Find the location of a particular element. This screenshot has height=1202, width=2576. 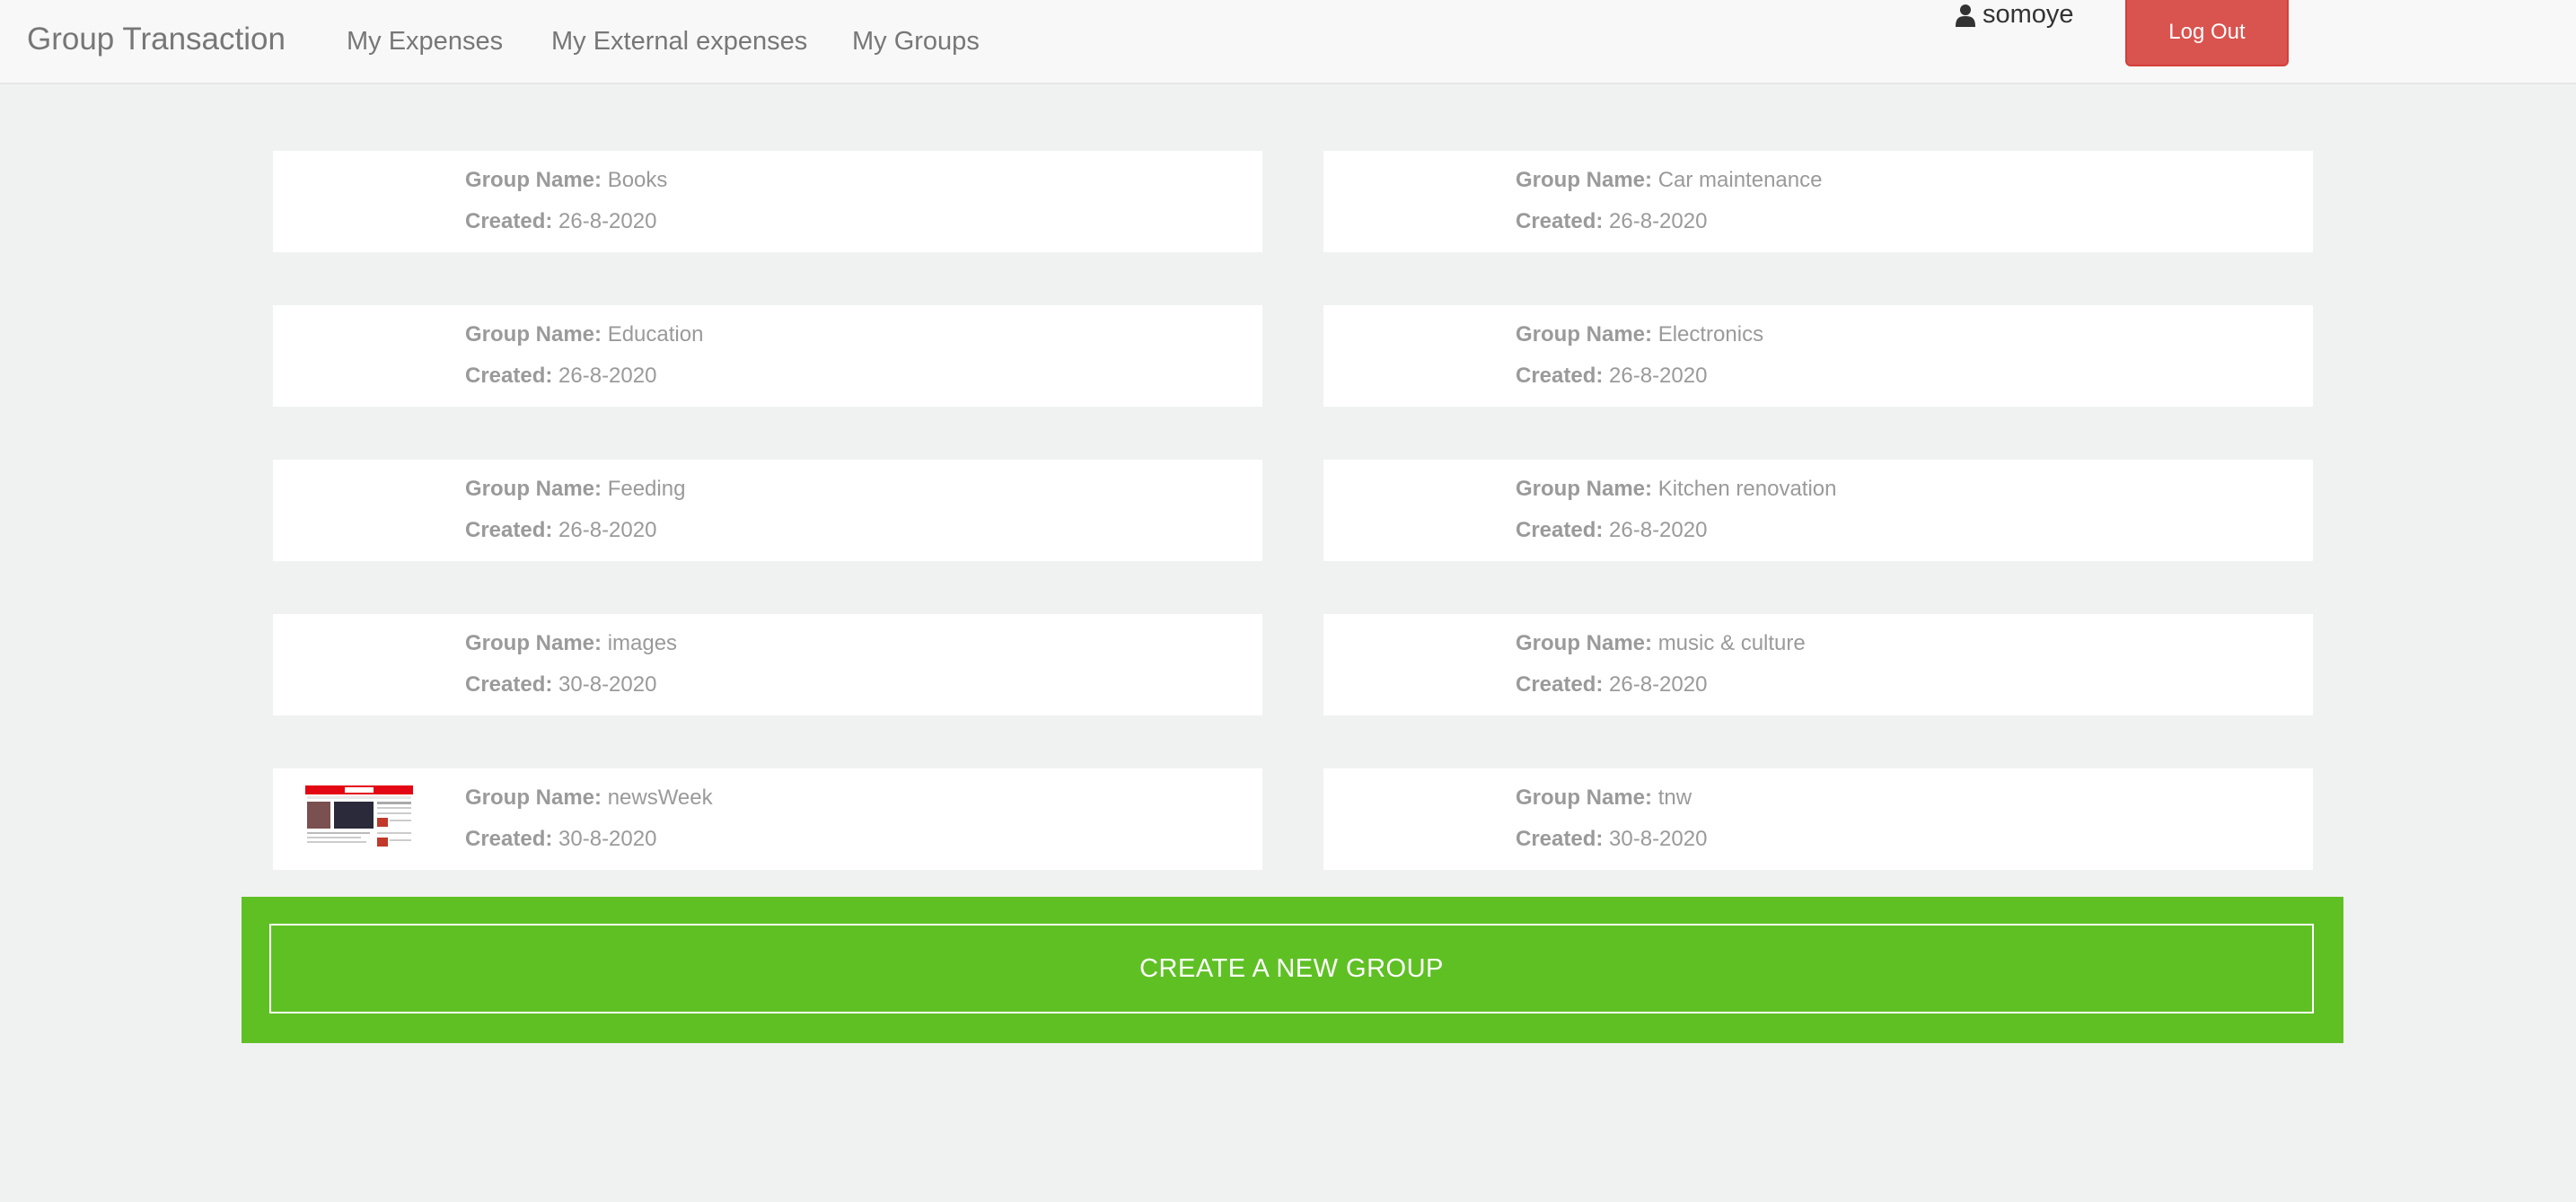

group-card: Group Name: tnw Created: 30-8-2020 is located at coordinates (1818, 819).